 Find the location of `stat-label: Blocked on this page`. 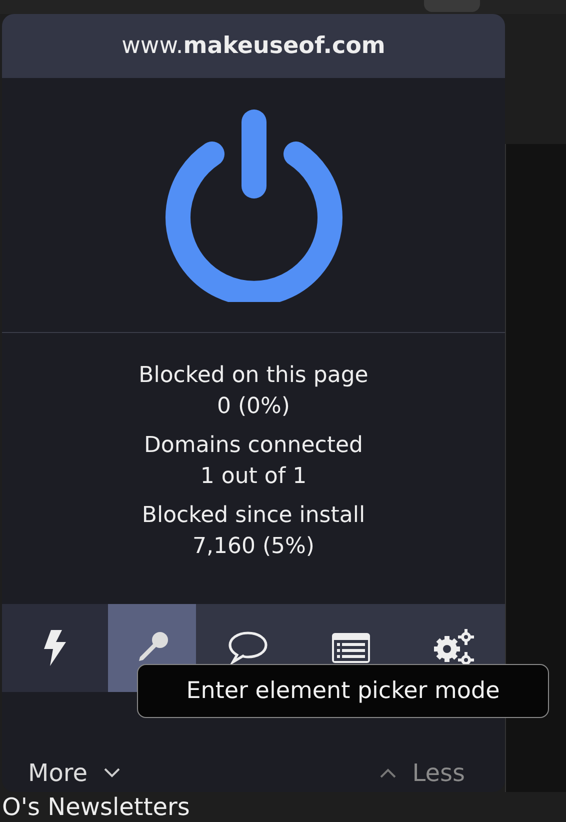

stat-label: Blocked on this page is located at coordinates (253, 375).